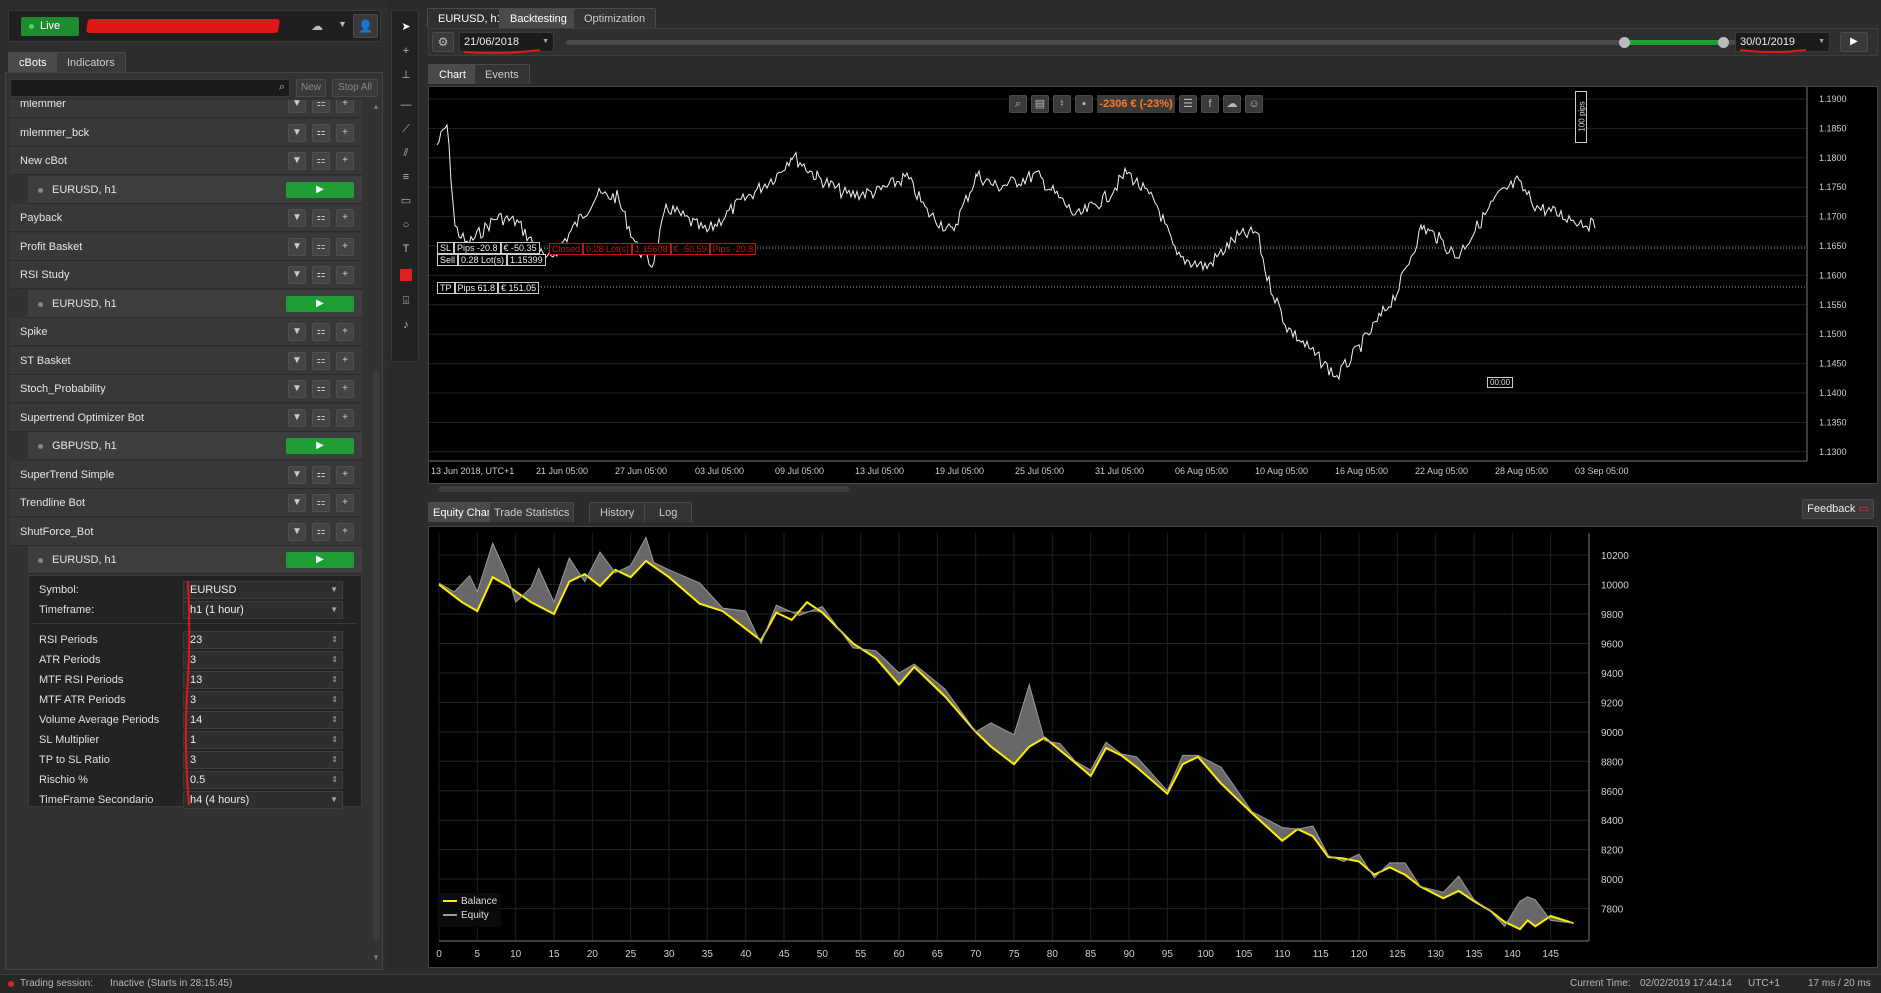 The image size is (1881, 993). Describe the element at coordinates (263, 679) in the screenshot. I see `parameter-input: 13 ⇕` at that location.